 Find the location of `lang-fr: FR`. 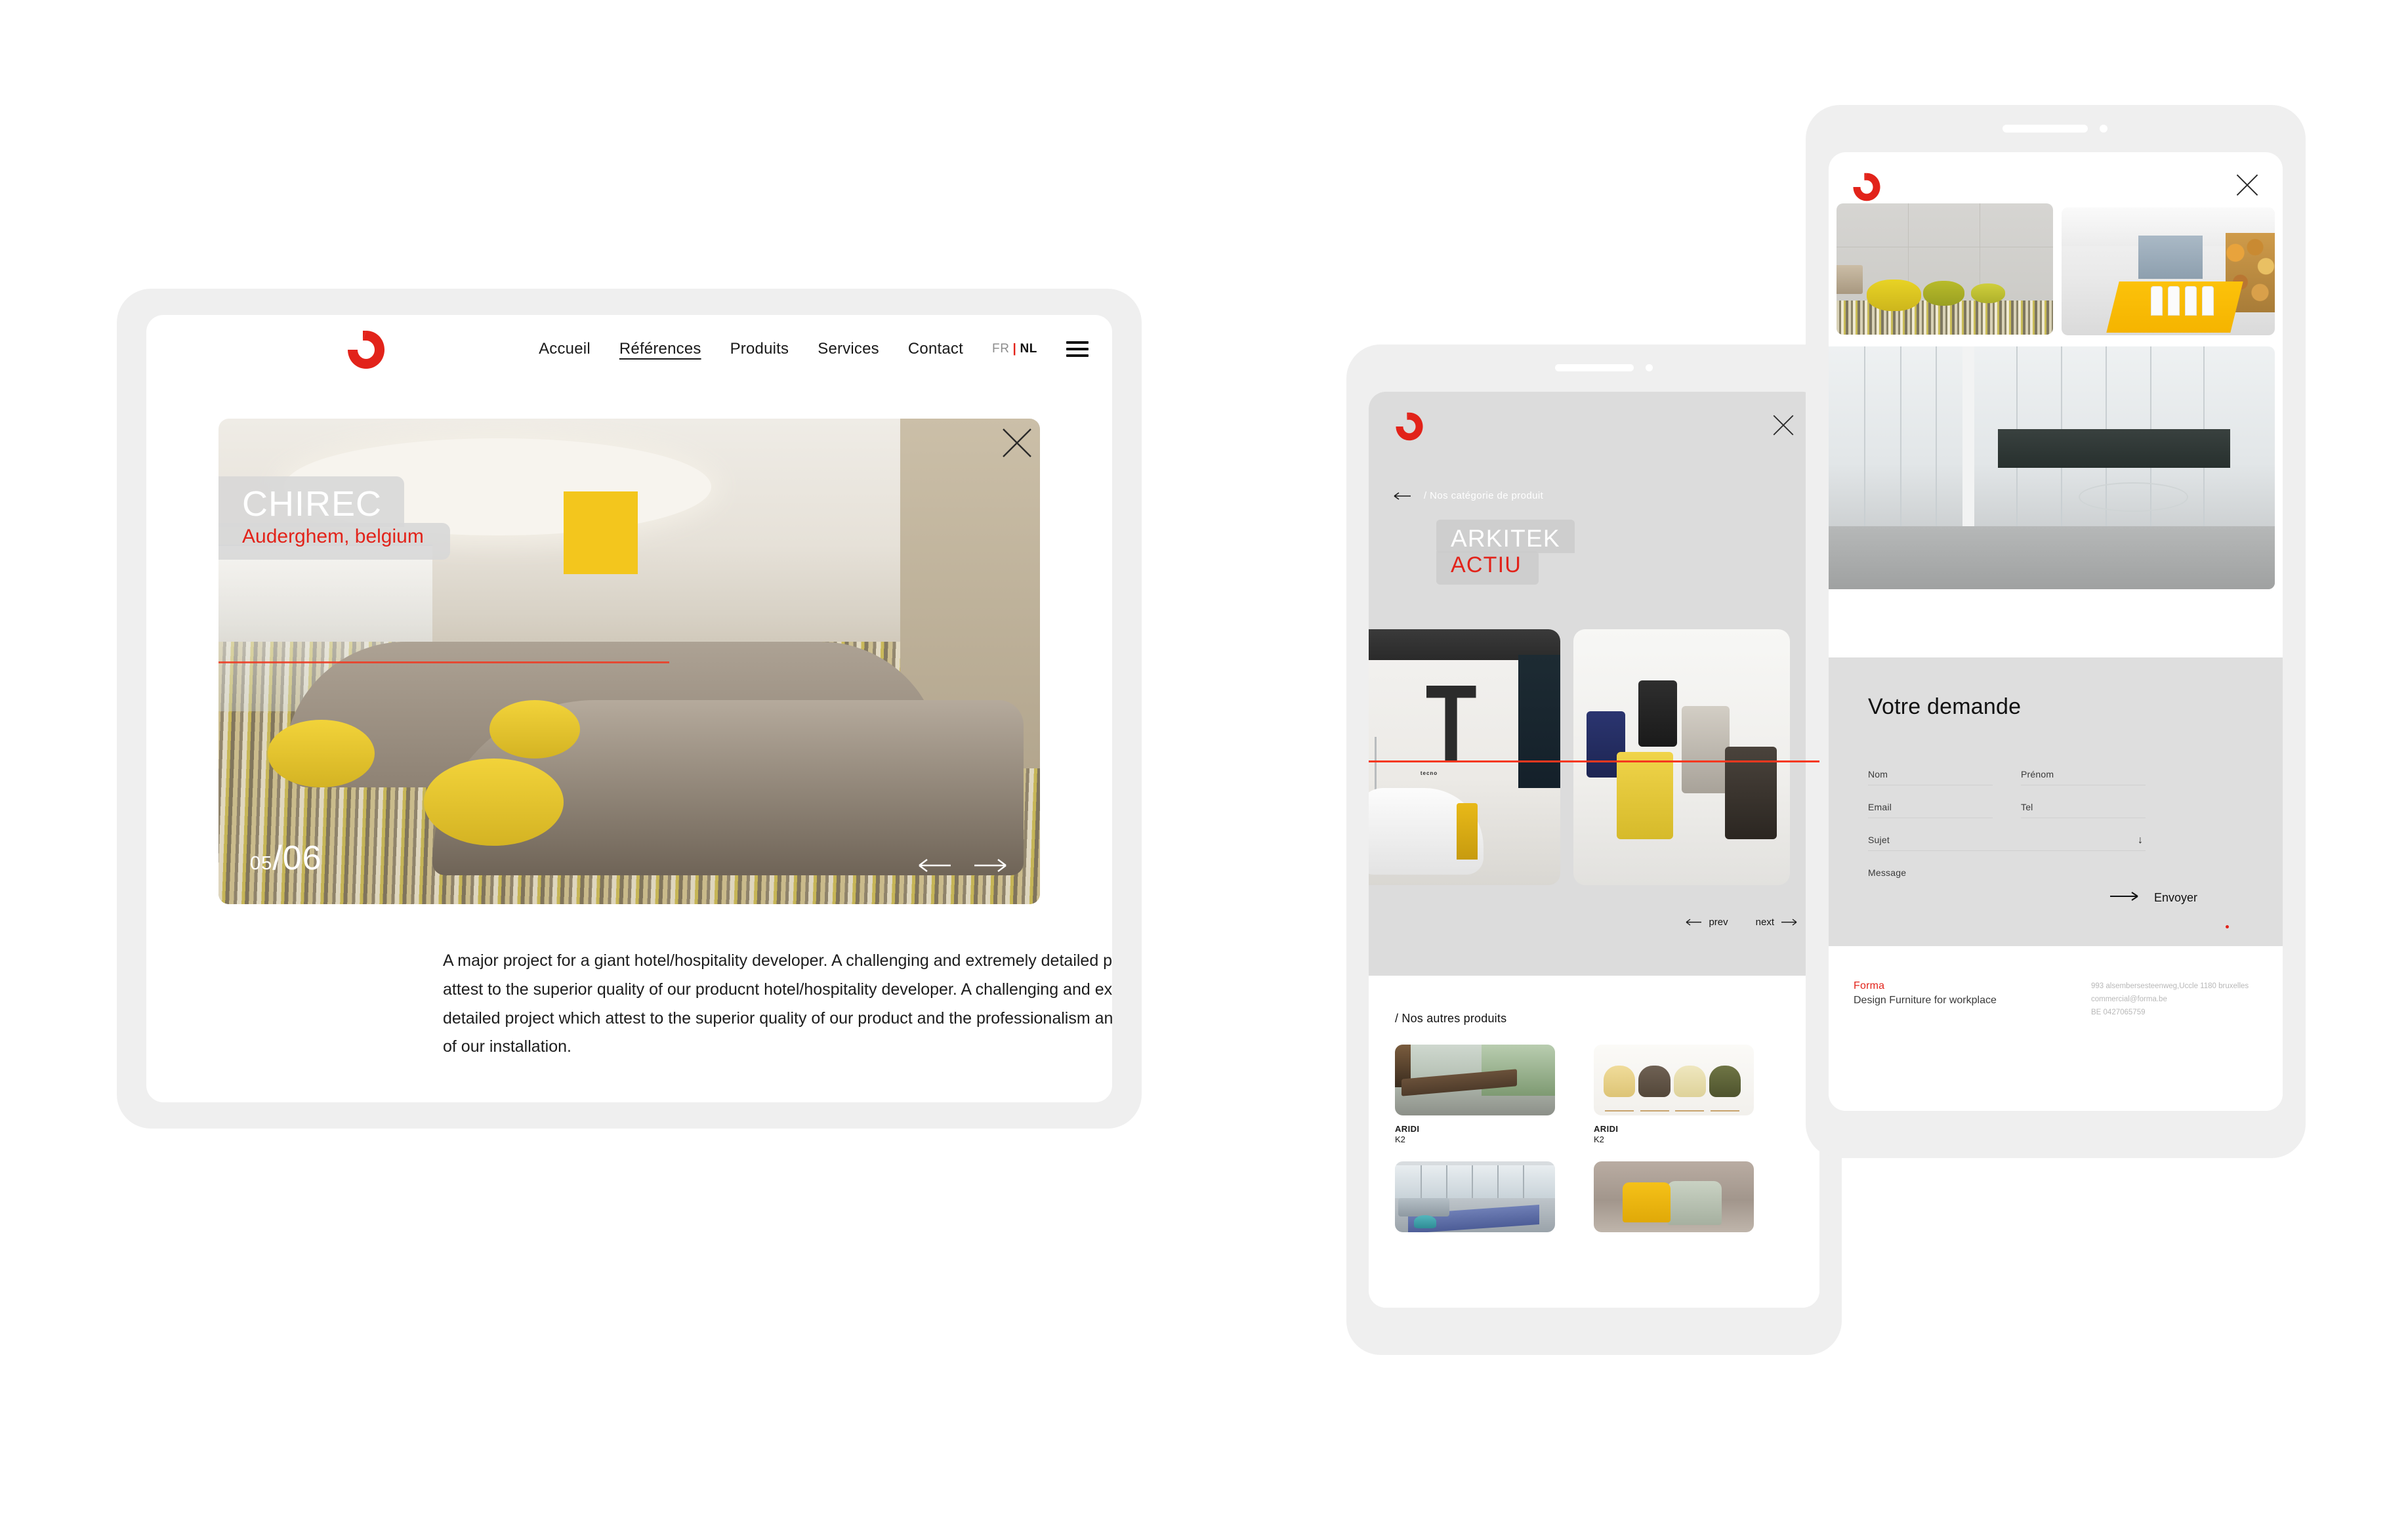

lang-fr: FR is located at coordinates (1001, 349).